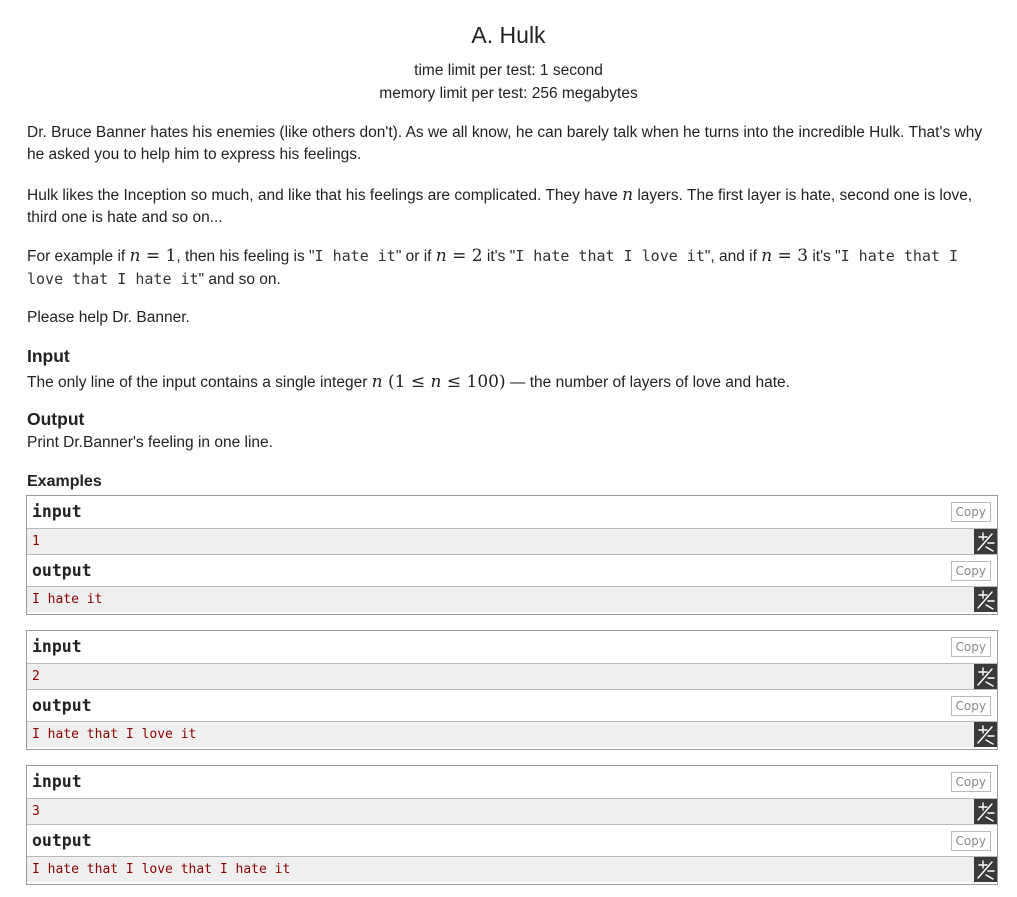 The width and height of the screenshot is (1017, 897). What do you see at coordinates (512, 734) in the screenshot?
I see `example-output-body: I hate that I love it` at bounding box center [512, 734].